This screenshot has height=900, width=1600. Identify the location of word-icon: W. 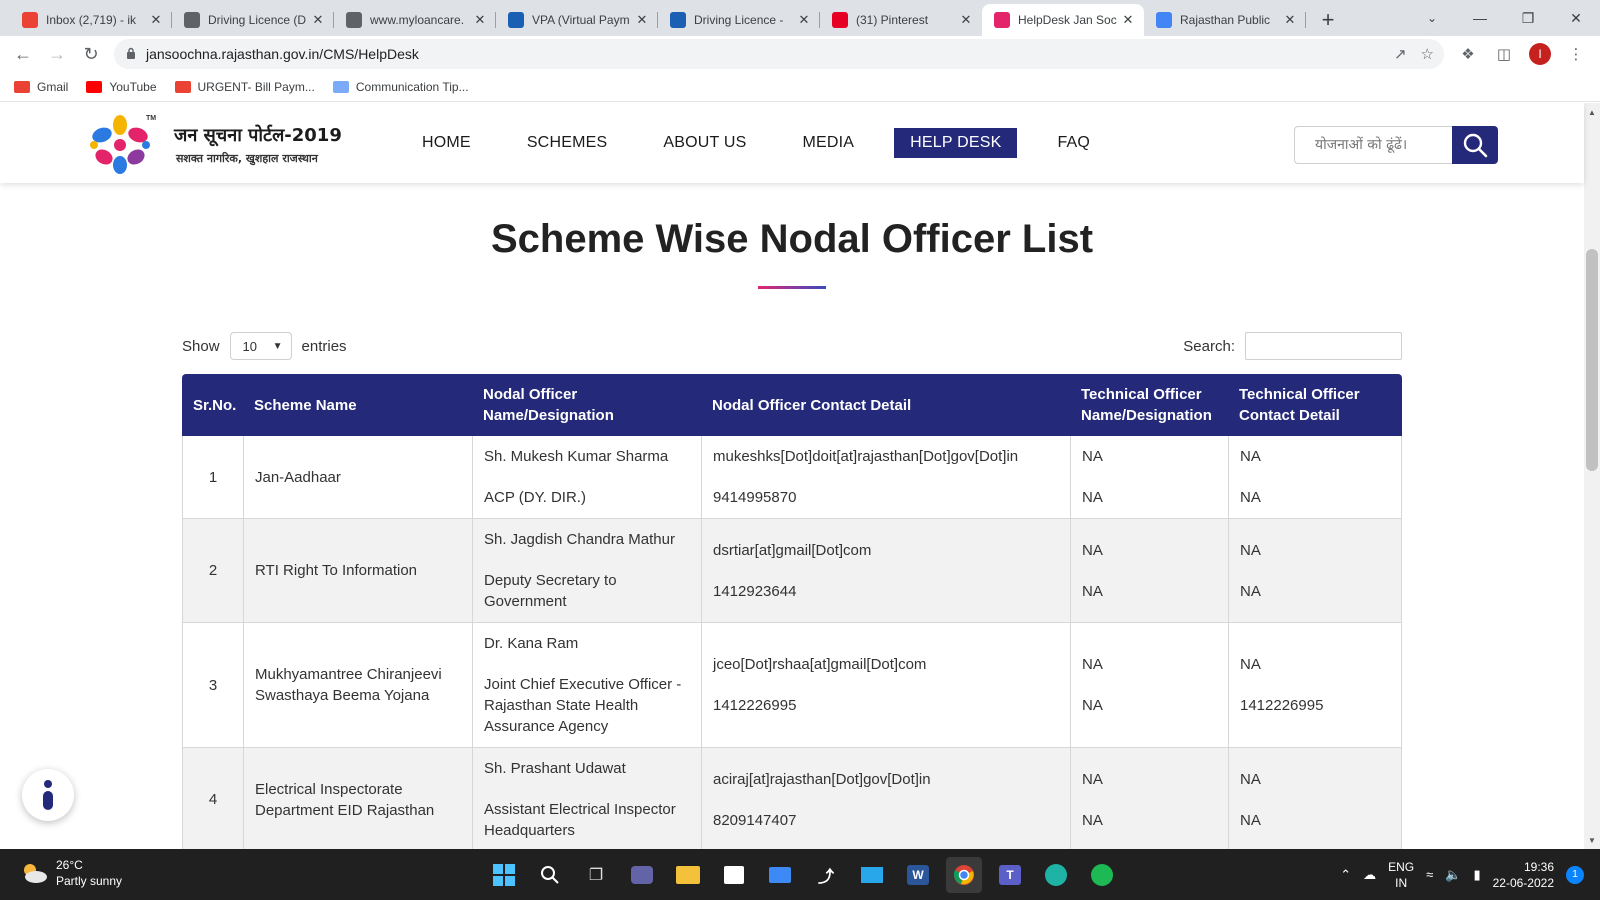
(918, 875).